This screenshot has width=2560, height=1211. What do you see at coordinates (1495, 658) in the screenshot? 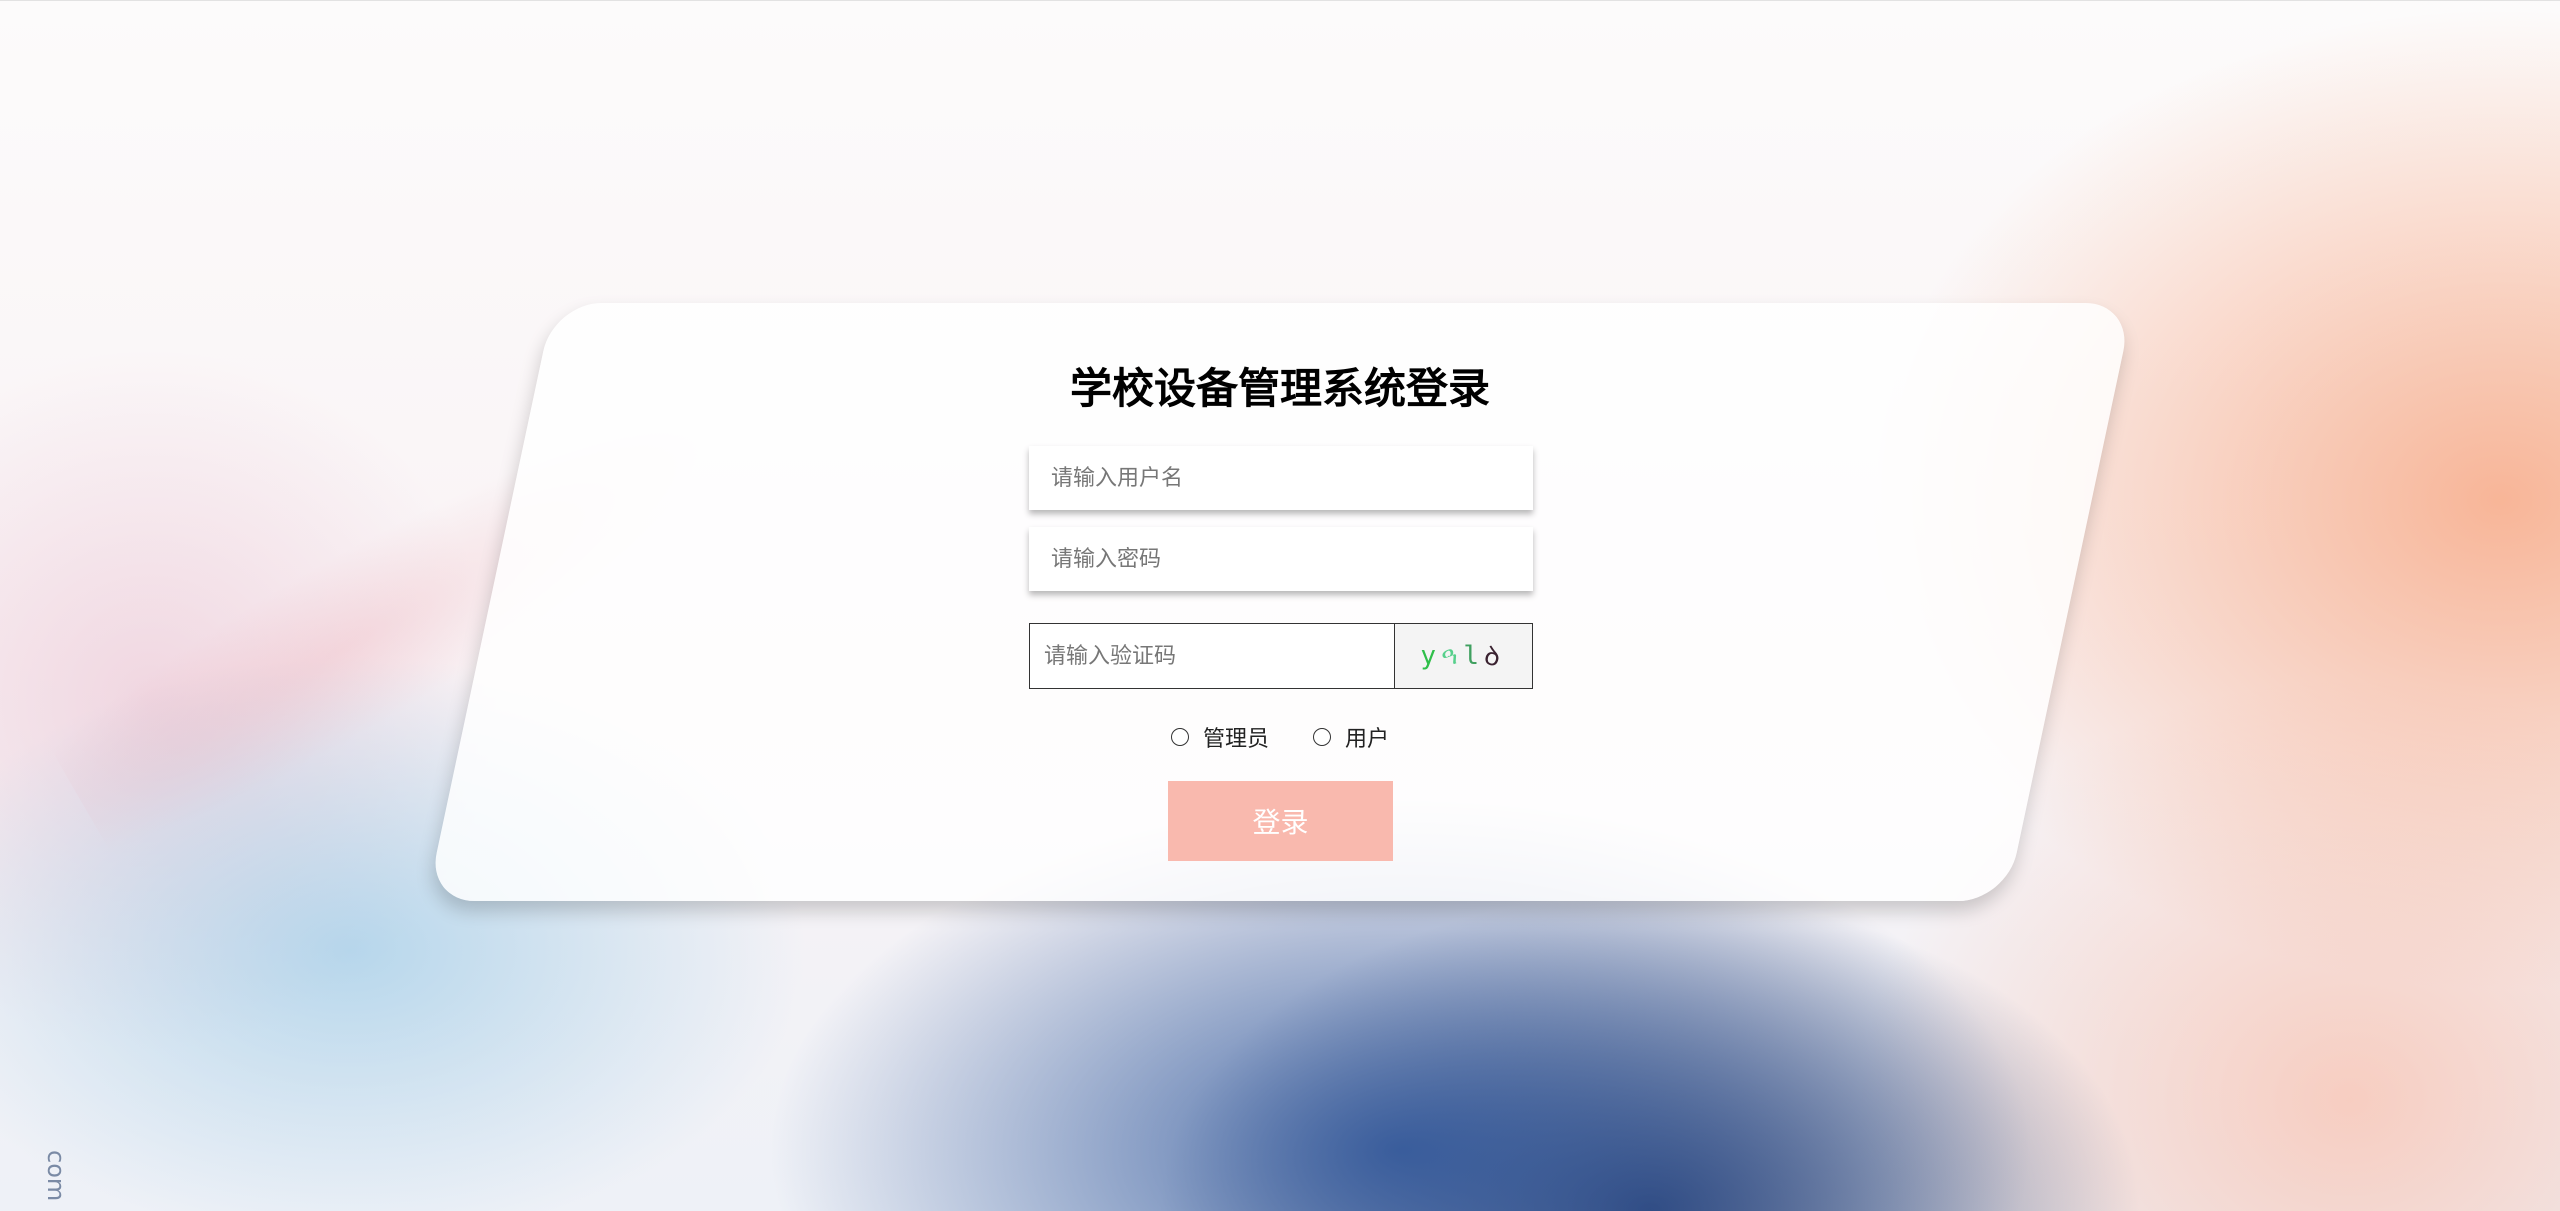
I see `captcha-char: ꝺ` at bounding box center [1495, 658].